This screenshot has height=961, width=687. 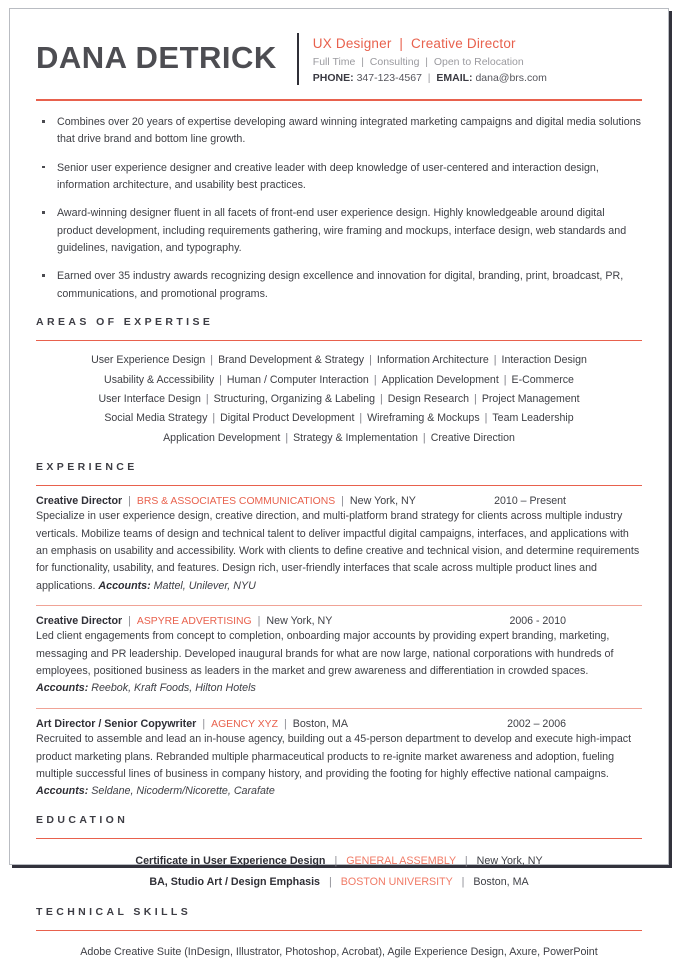 I want to click on phone-value: 347-123-4567, so click(x=389, y=78).